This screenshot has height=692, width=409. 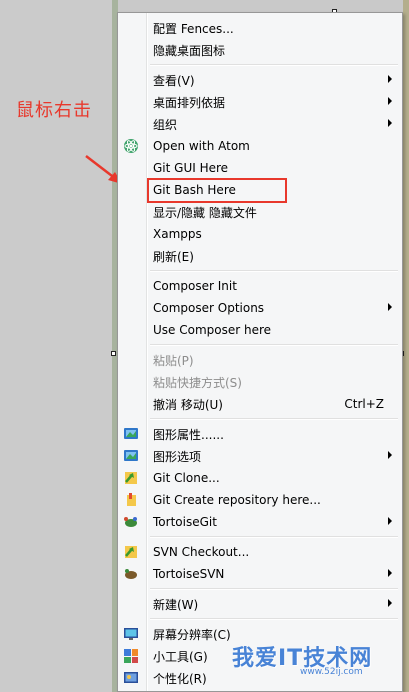 I want to click on menu-item-label: 小工具(G), so click(x=180, y=656).